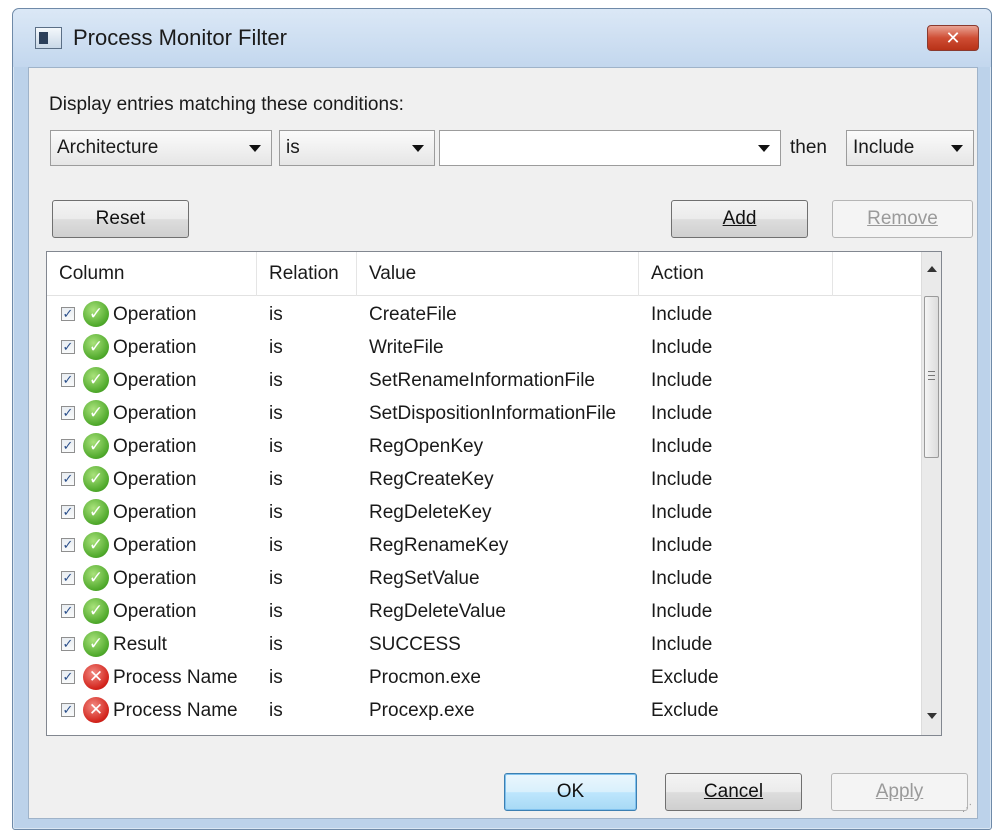 Image resolution: width=997 pixels, height=837 pixels. What do you see at coordinates (884, 147) in the screenshot?
I see `action-combo-value: Include` at bounding box center [884, 147].